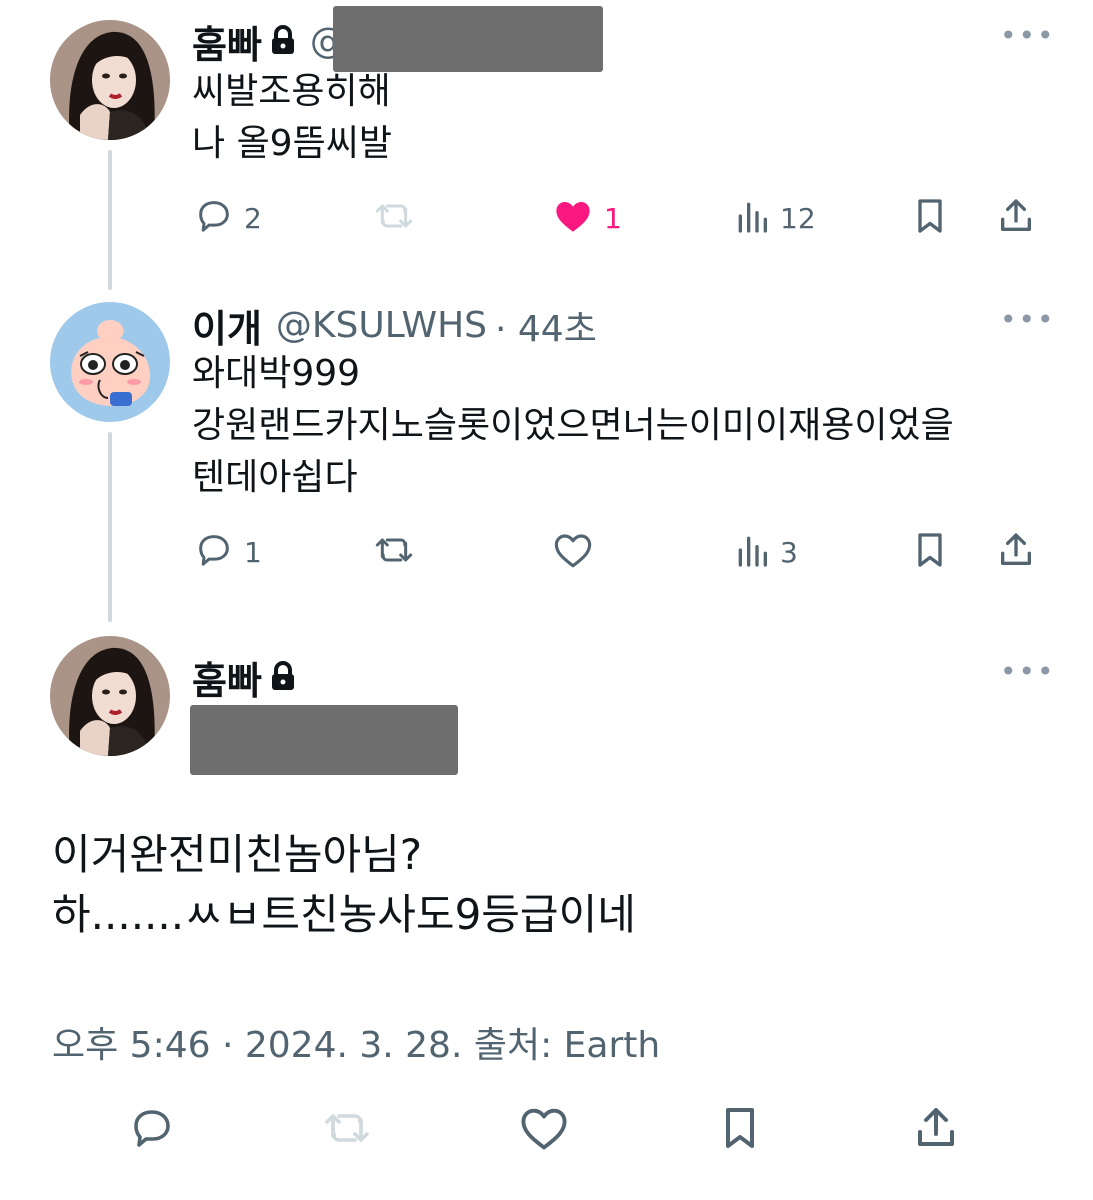 The width and height of the screenshot is (1093, 1200). I want to click on reply-button: 1, so click(228, 552).